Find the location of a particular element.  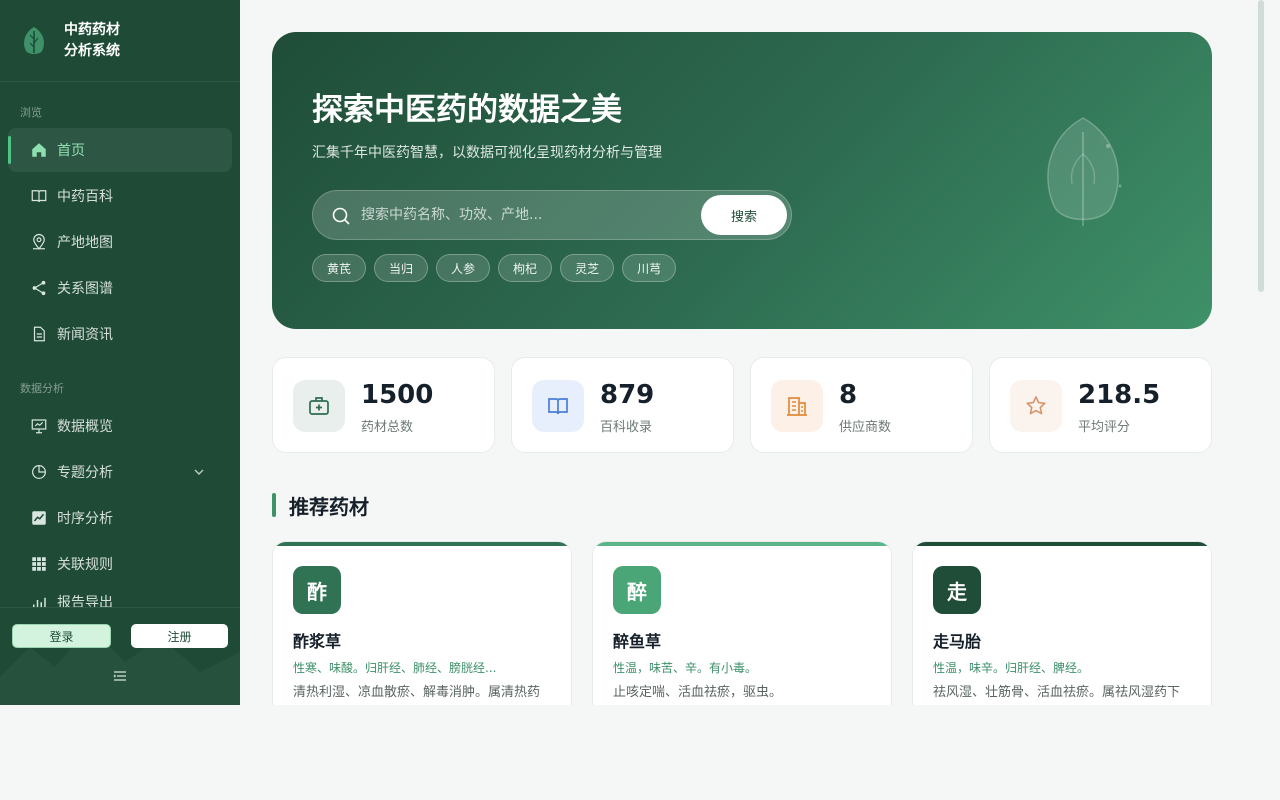

search-input is located at coordinates (526, 215).